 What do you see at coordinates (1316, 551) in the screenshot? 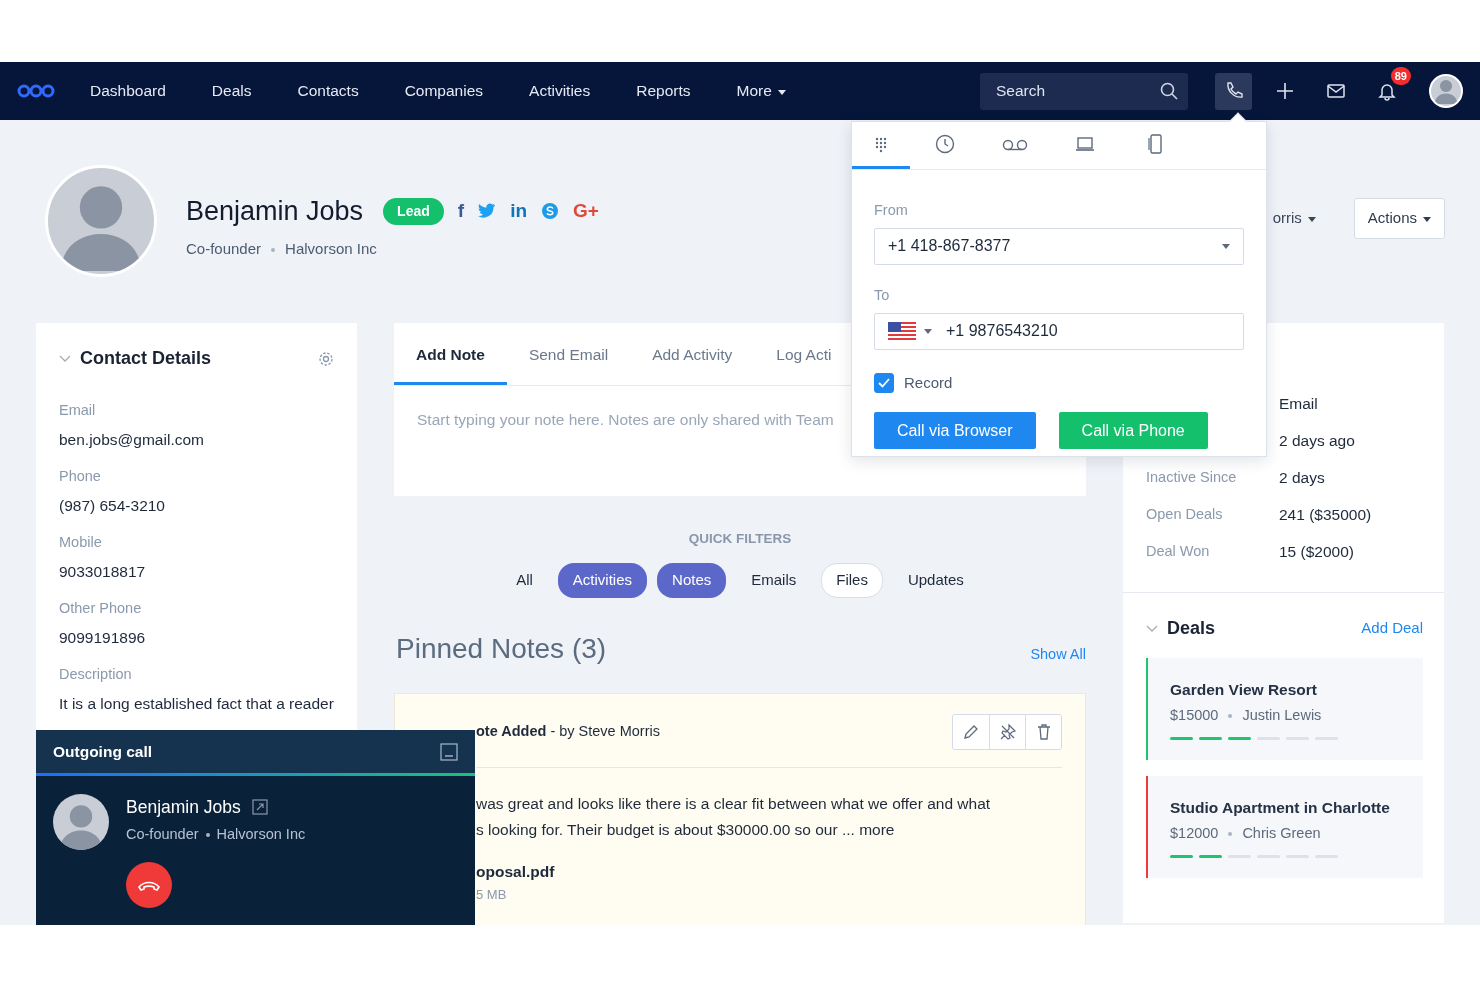
I see `summary-value: 15 ($2000)` at bounding box center [1316, 551].